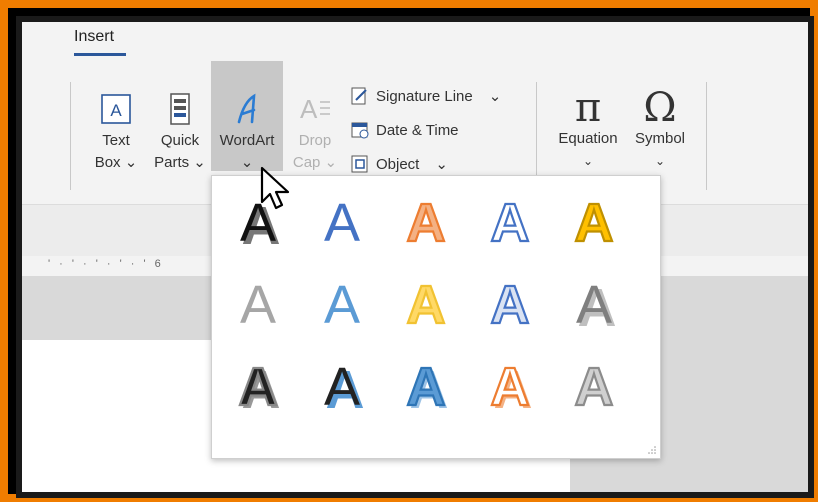  I want to click on signature-line-button: Signature Line ⌄, so click(425, 96).